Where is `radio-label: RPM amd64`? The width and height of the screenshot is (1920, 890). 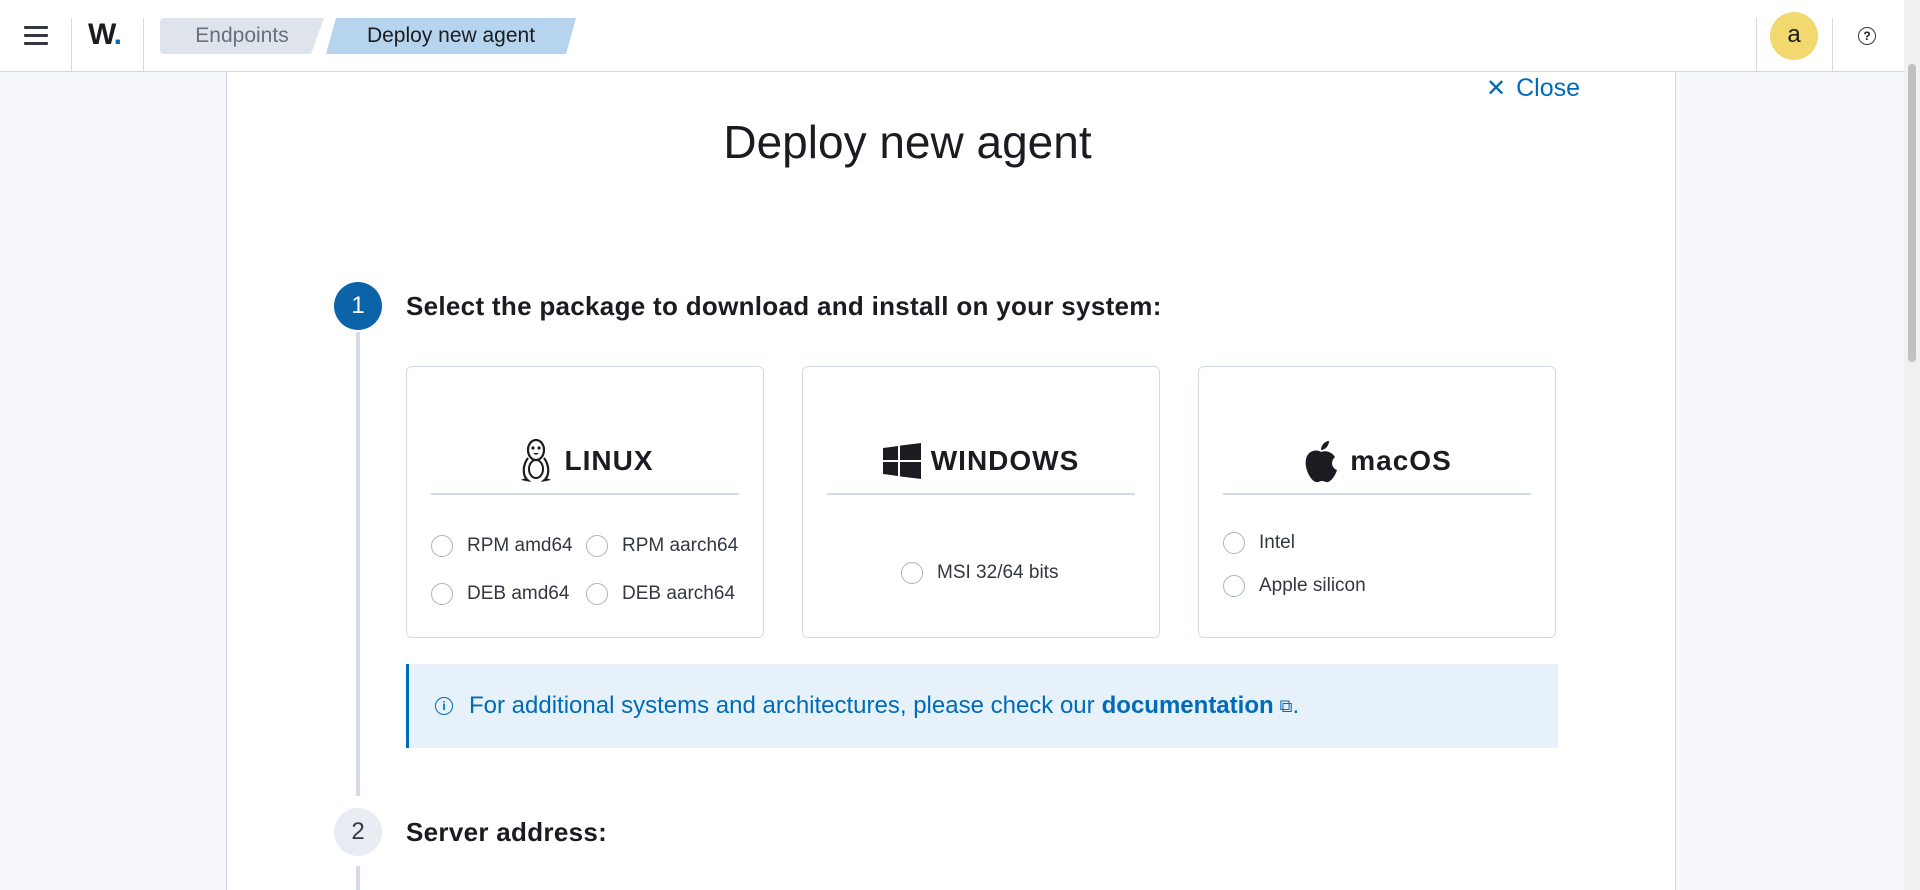
radio-label: RPM amd64 is located at coordinates (520, 545).